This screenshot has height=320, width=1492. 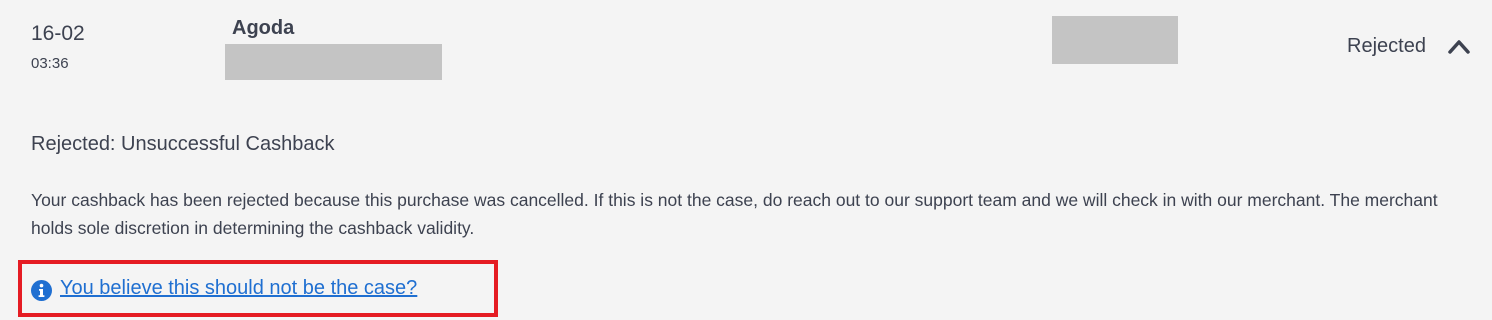 What do you see at coordinates (238, 288) in the screenshot?
I see `appeal-link: You believe this should not be the case?` at bounding box center [238, 288].